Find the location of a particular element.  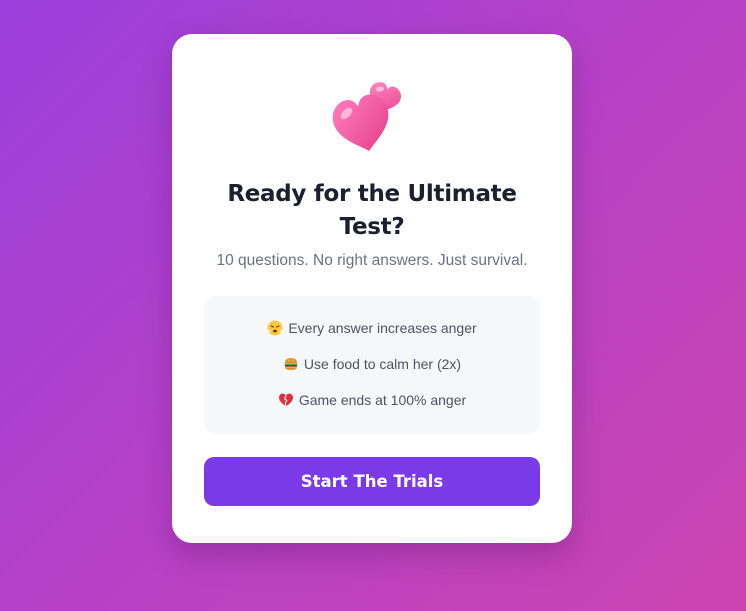

rule-text: Use food to calm her (2x) is located at coordinates (382, 364).